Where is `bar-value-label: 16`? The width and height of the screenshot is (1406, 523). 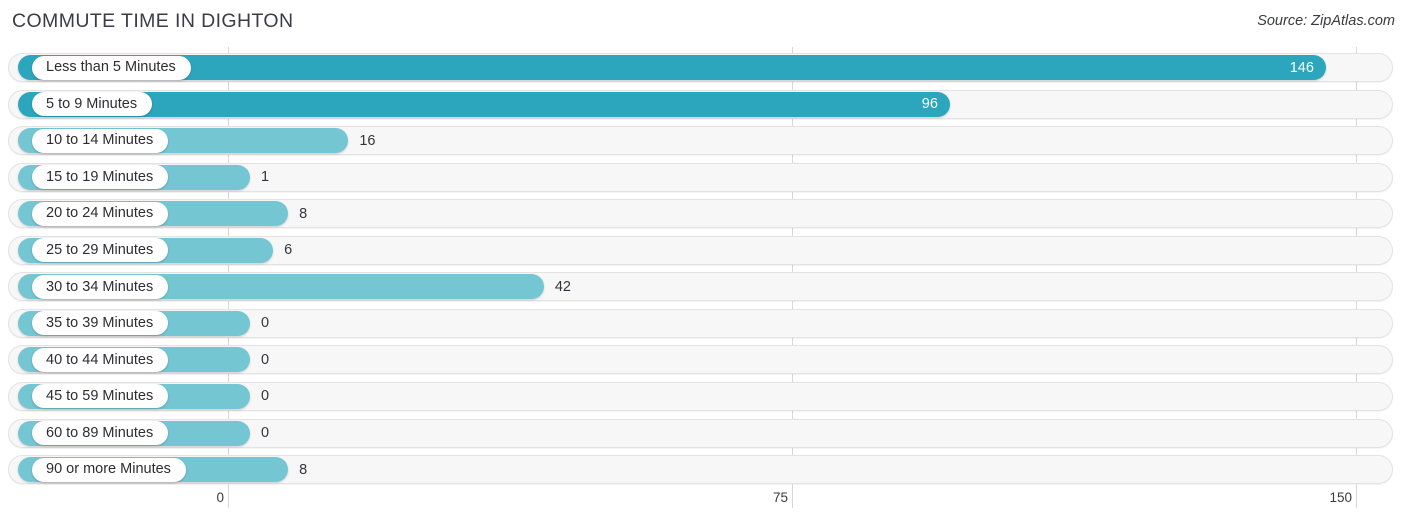
bar-value-label: 16 is located at coordinates (367, 140).